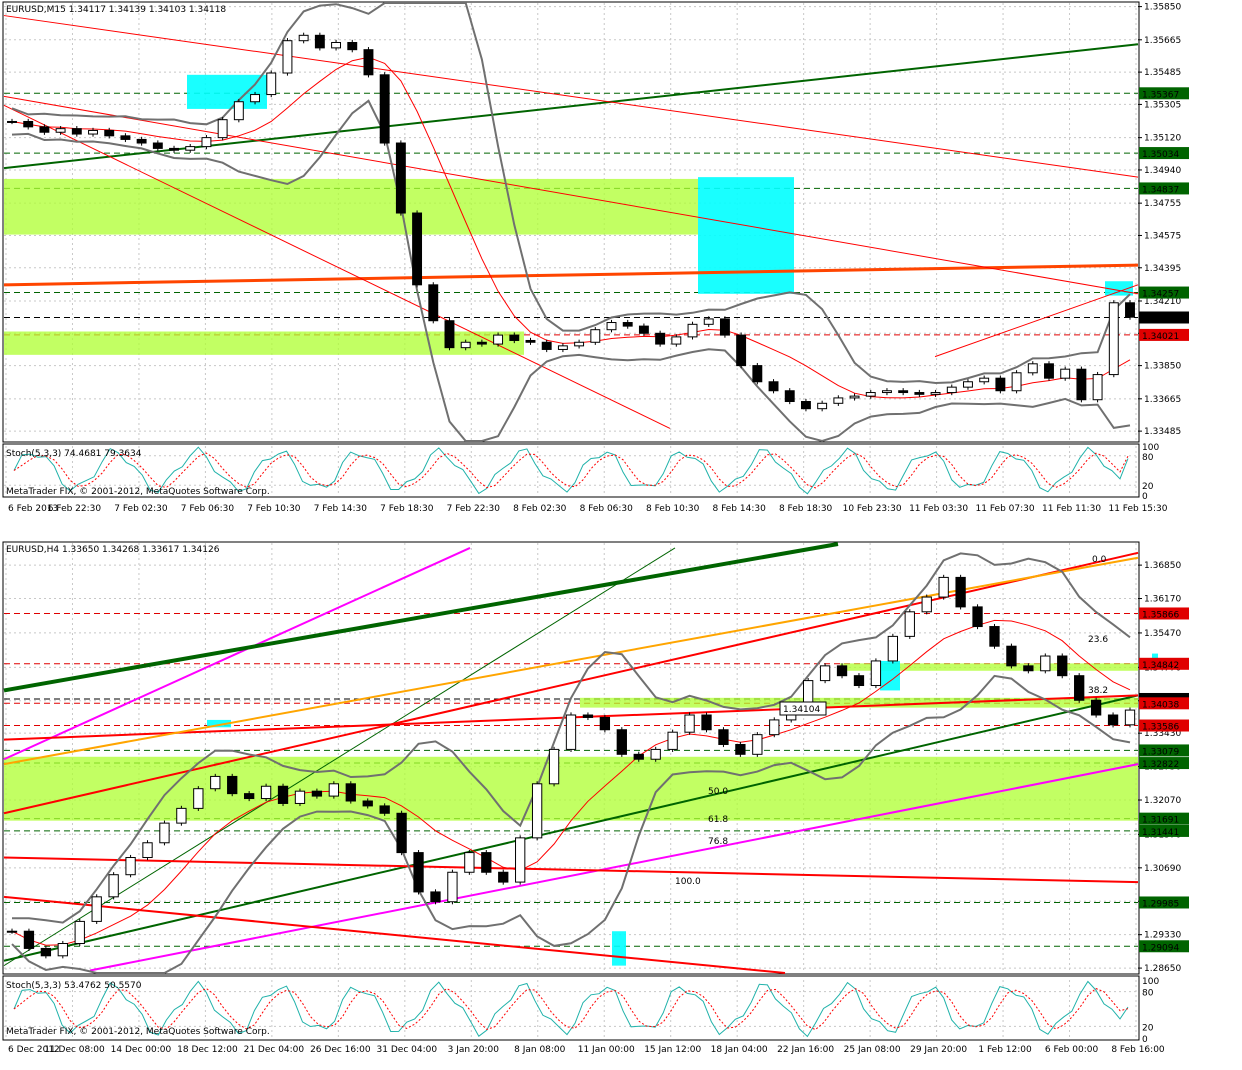 The image size is (1242, 1070). Describe the element at coordinates (1162, 269) in the screenshot. I see `y-tick-label: 1.34395` at that location.